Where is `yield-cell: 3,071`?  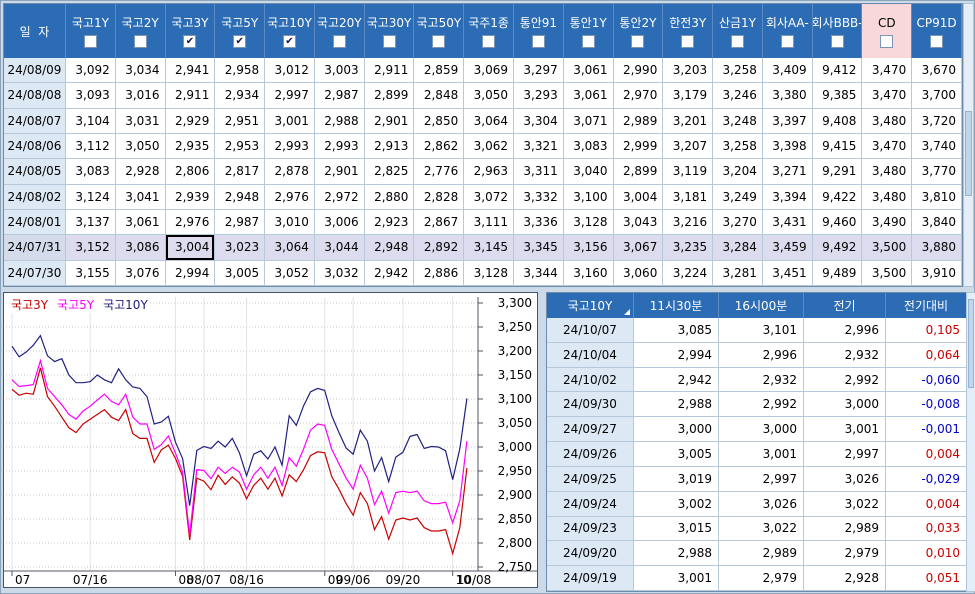
yield-cell: 3,071 is located at coordinates (588, 121).